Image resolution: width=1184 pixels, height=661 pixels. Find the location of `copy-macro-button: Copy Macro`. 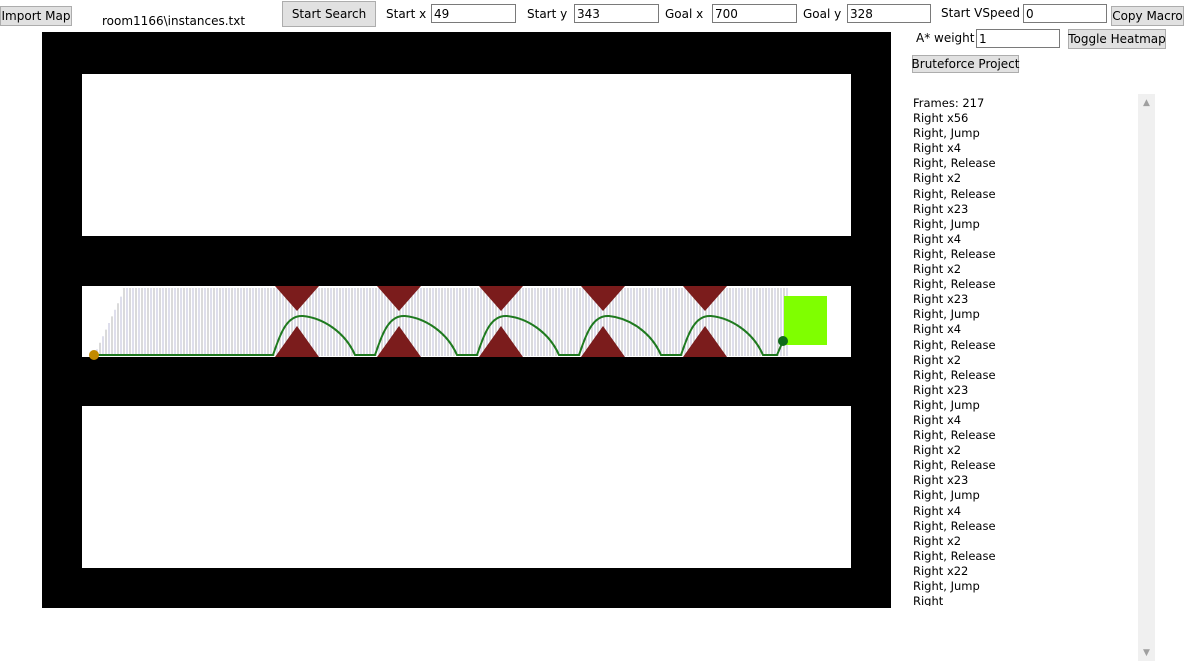

copy-macro-button: Copy Macro is located at coordinates (1147, 16).